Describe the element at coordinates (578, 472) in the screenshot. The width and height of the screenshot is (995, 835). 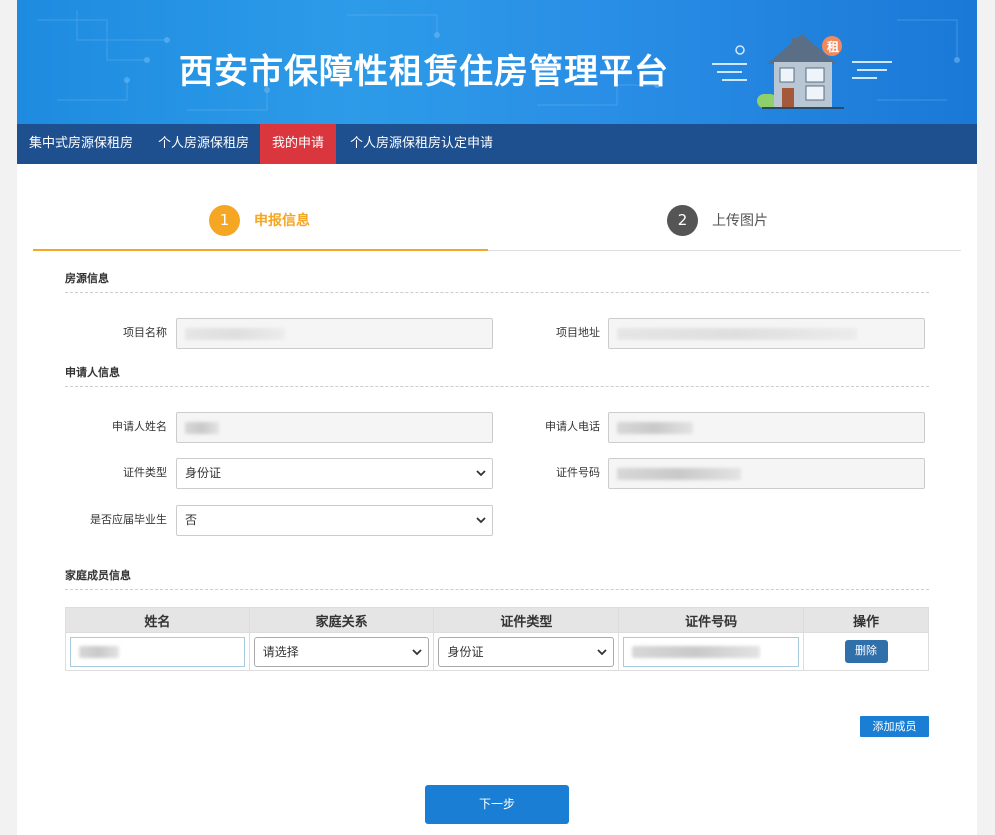
I see `id-number-label: 证件号码` at that location.